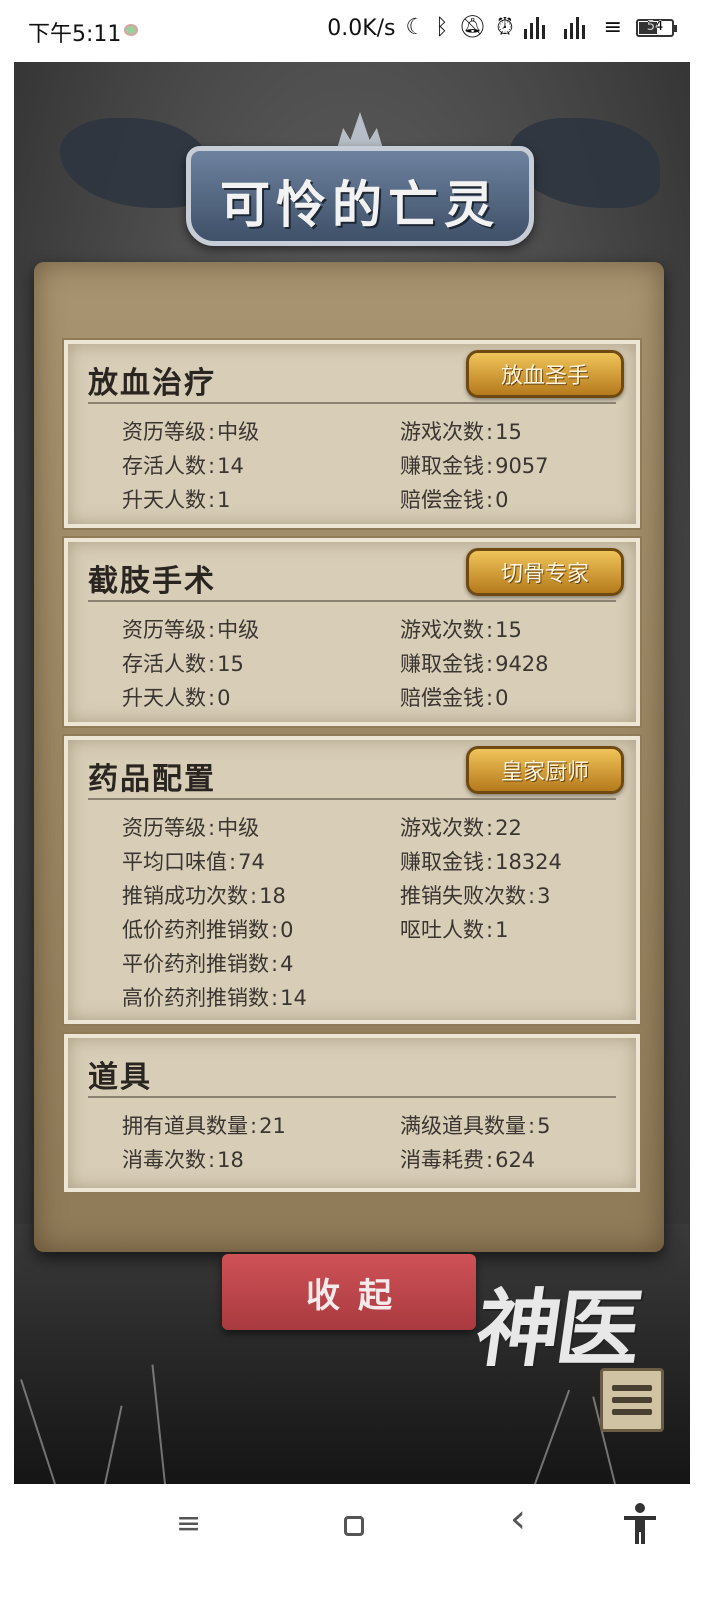  What do you see at coordinates (152, 383) in the screenshot?
I see `section-title: 放血治疗` at bounding box center [152, 383].